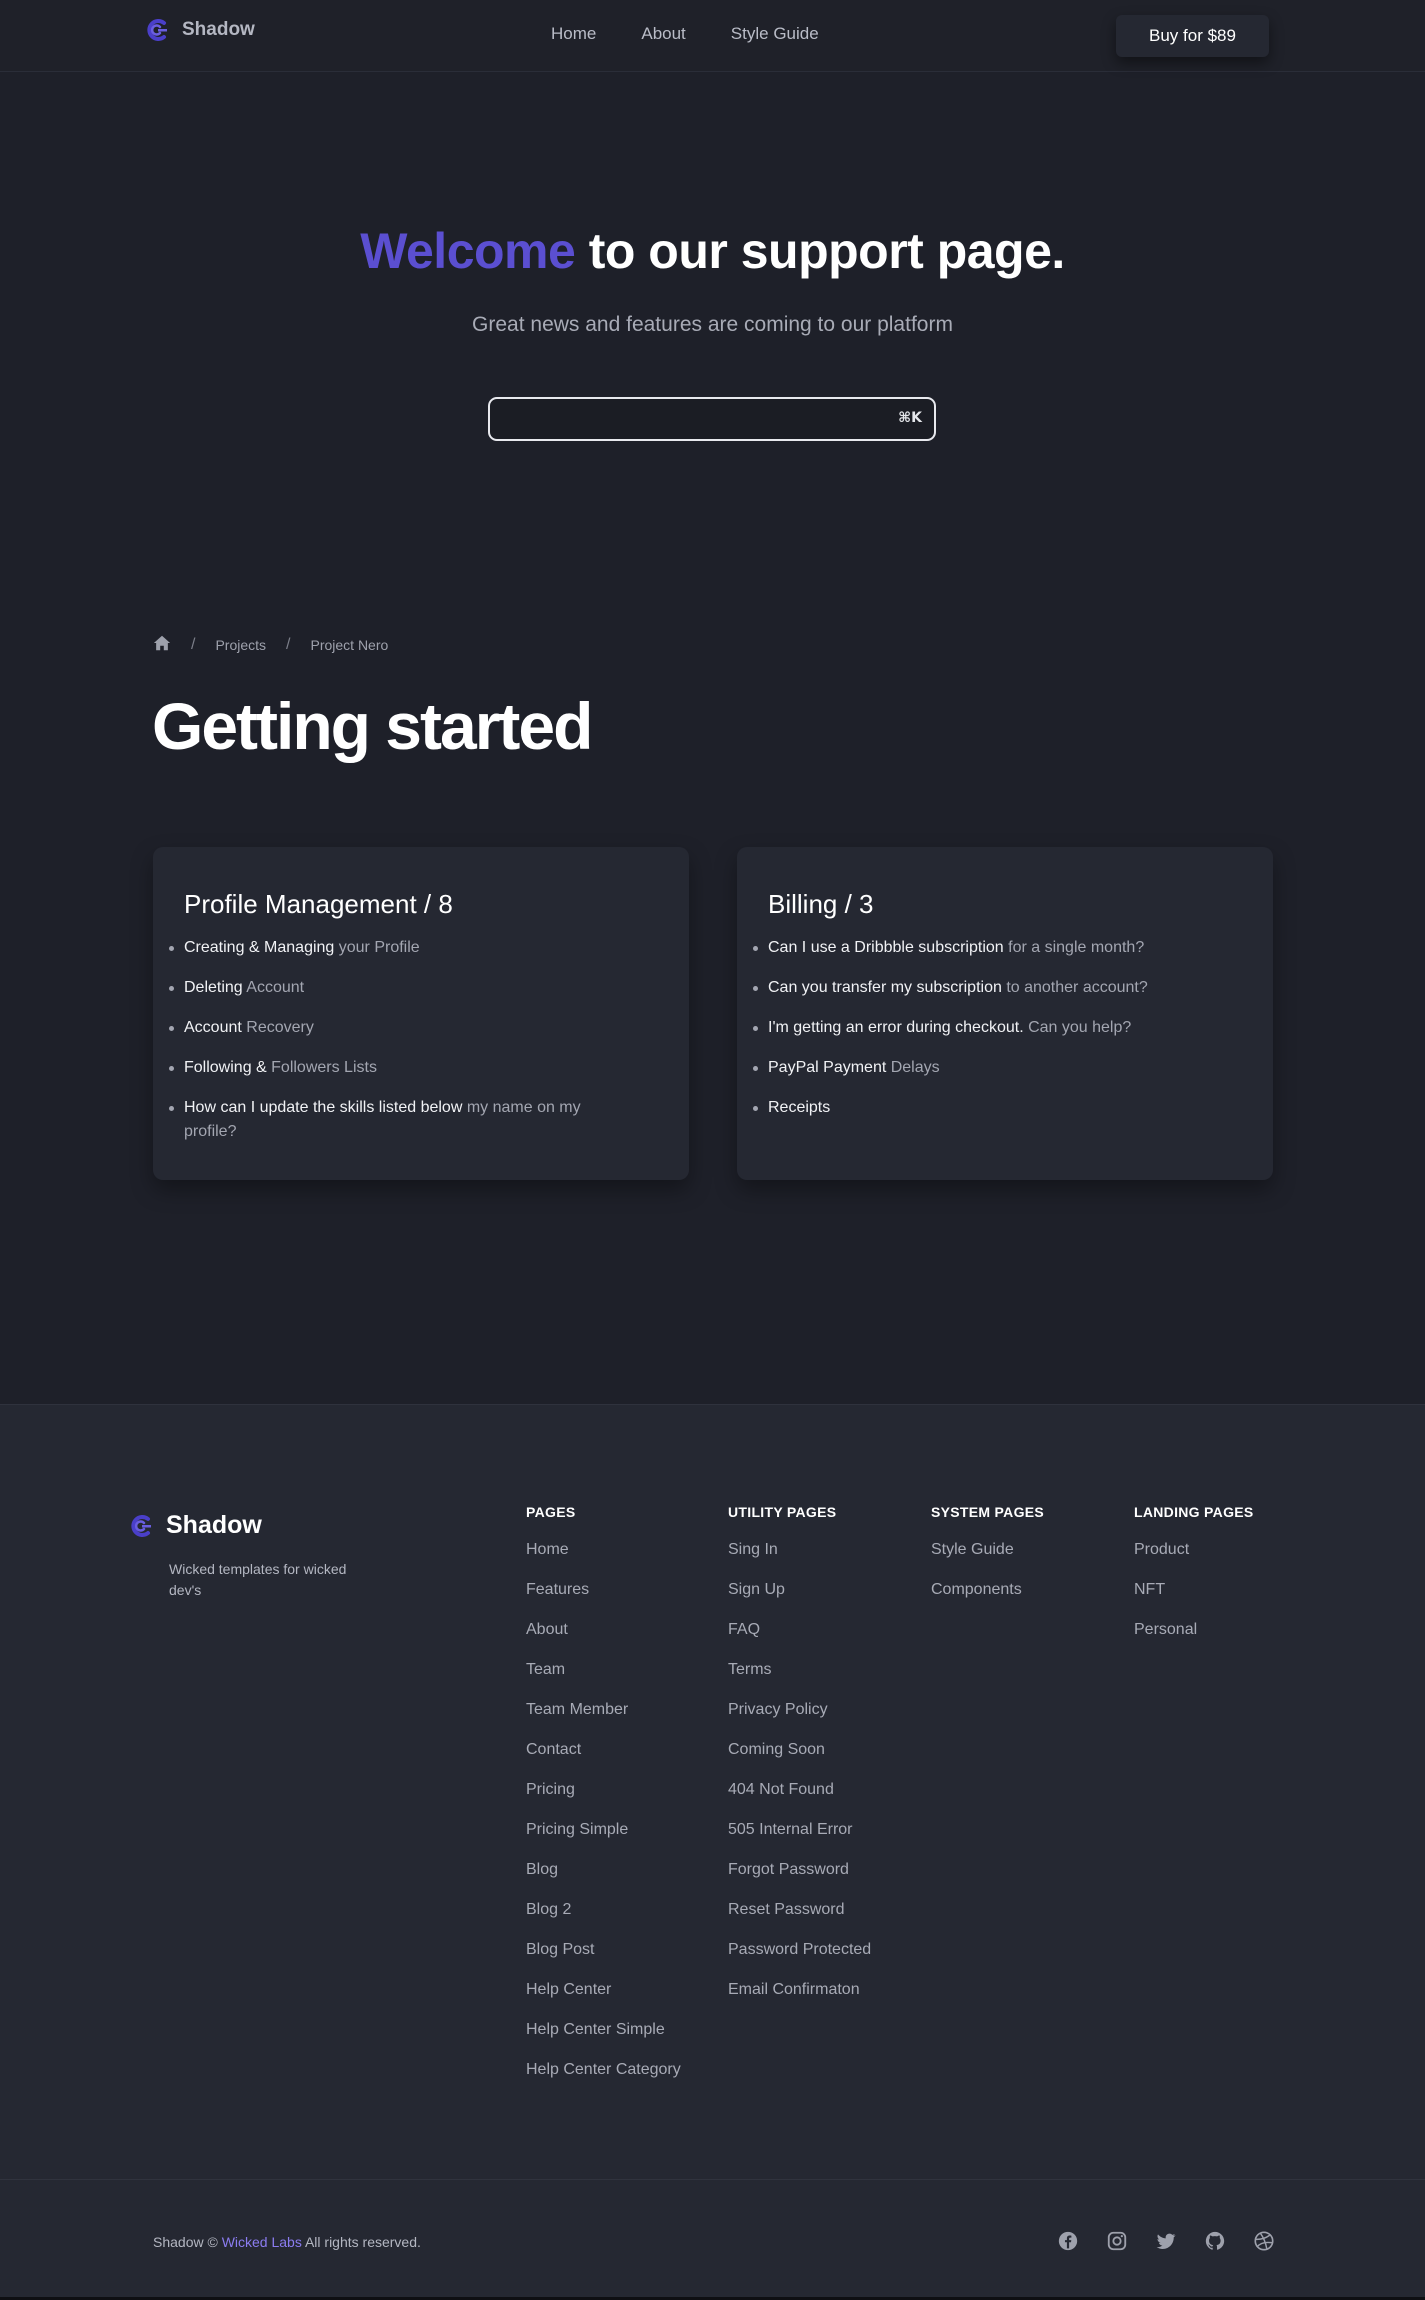 The height and width of the screenshot is (2300, 1425). Describe the element at coordinates (1194, 1590) in the screenshot. I see `footer-link: NFT` at that location.